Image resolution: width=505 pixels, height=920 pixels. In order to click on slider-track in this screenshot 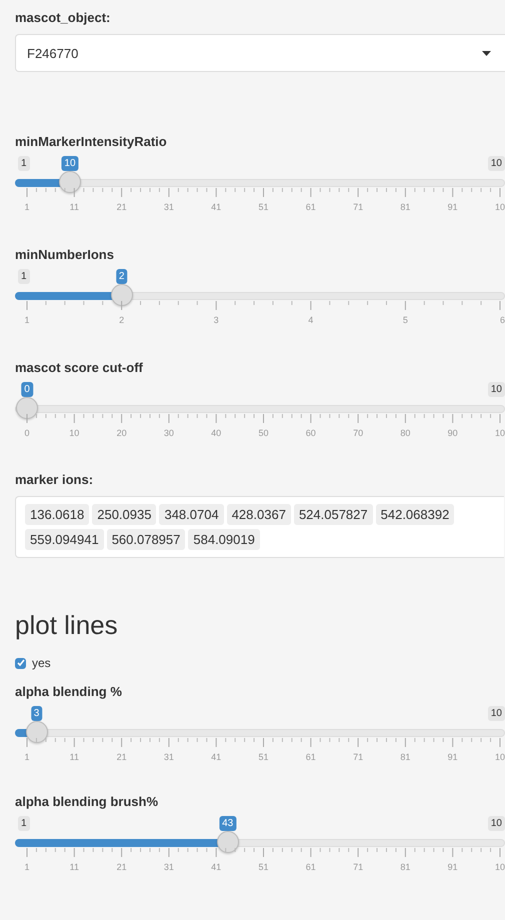, I will do `click(260, 409)`.